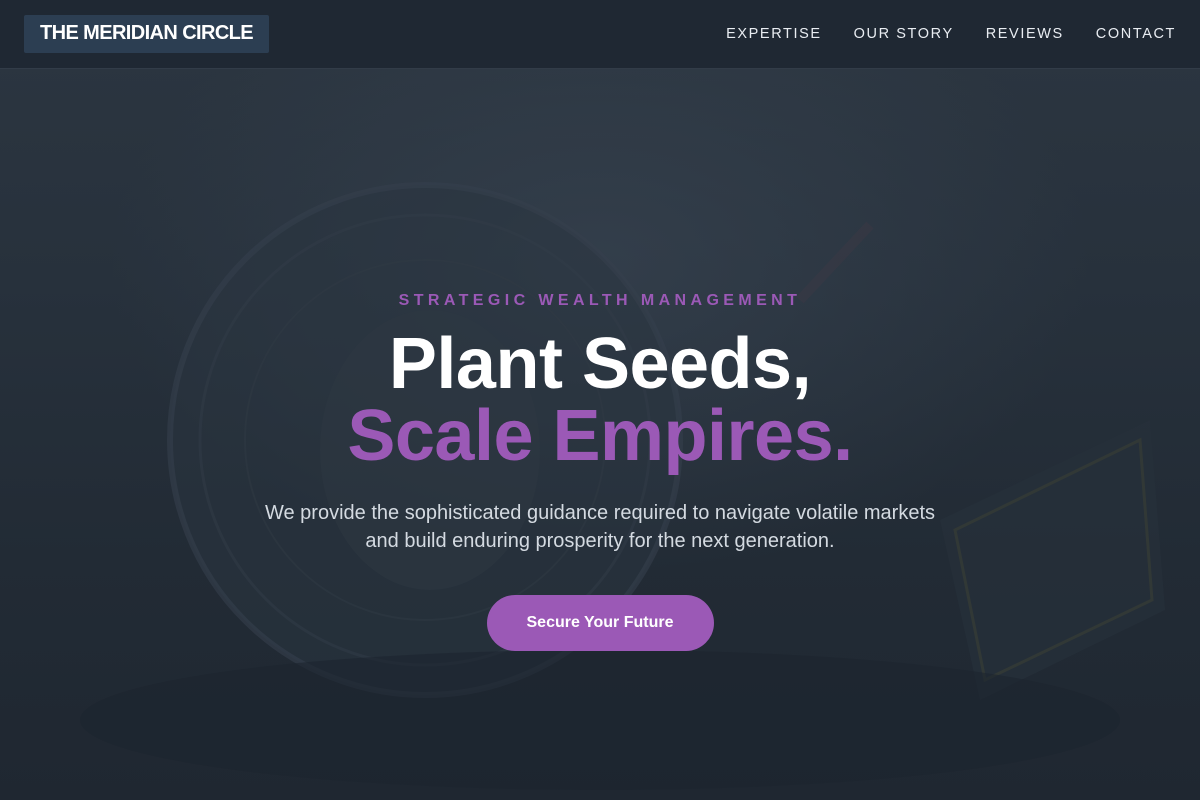  Describe the element at coordinates (1136, 34) in the screenshot. I see `nav-link-contact: CONTACT` at that location.